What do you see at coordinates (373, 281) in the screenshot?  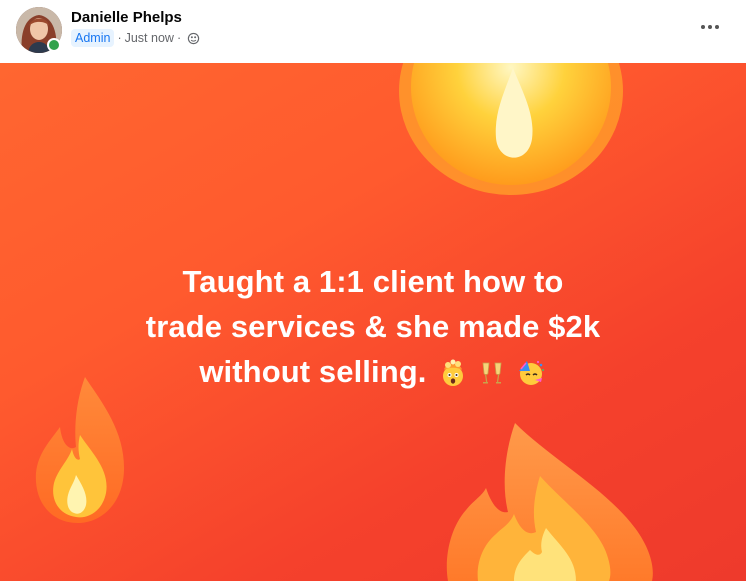 I see `caption-line: Taught a 1:1 client how to` at bounding box center [373, 281].